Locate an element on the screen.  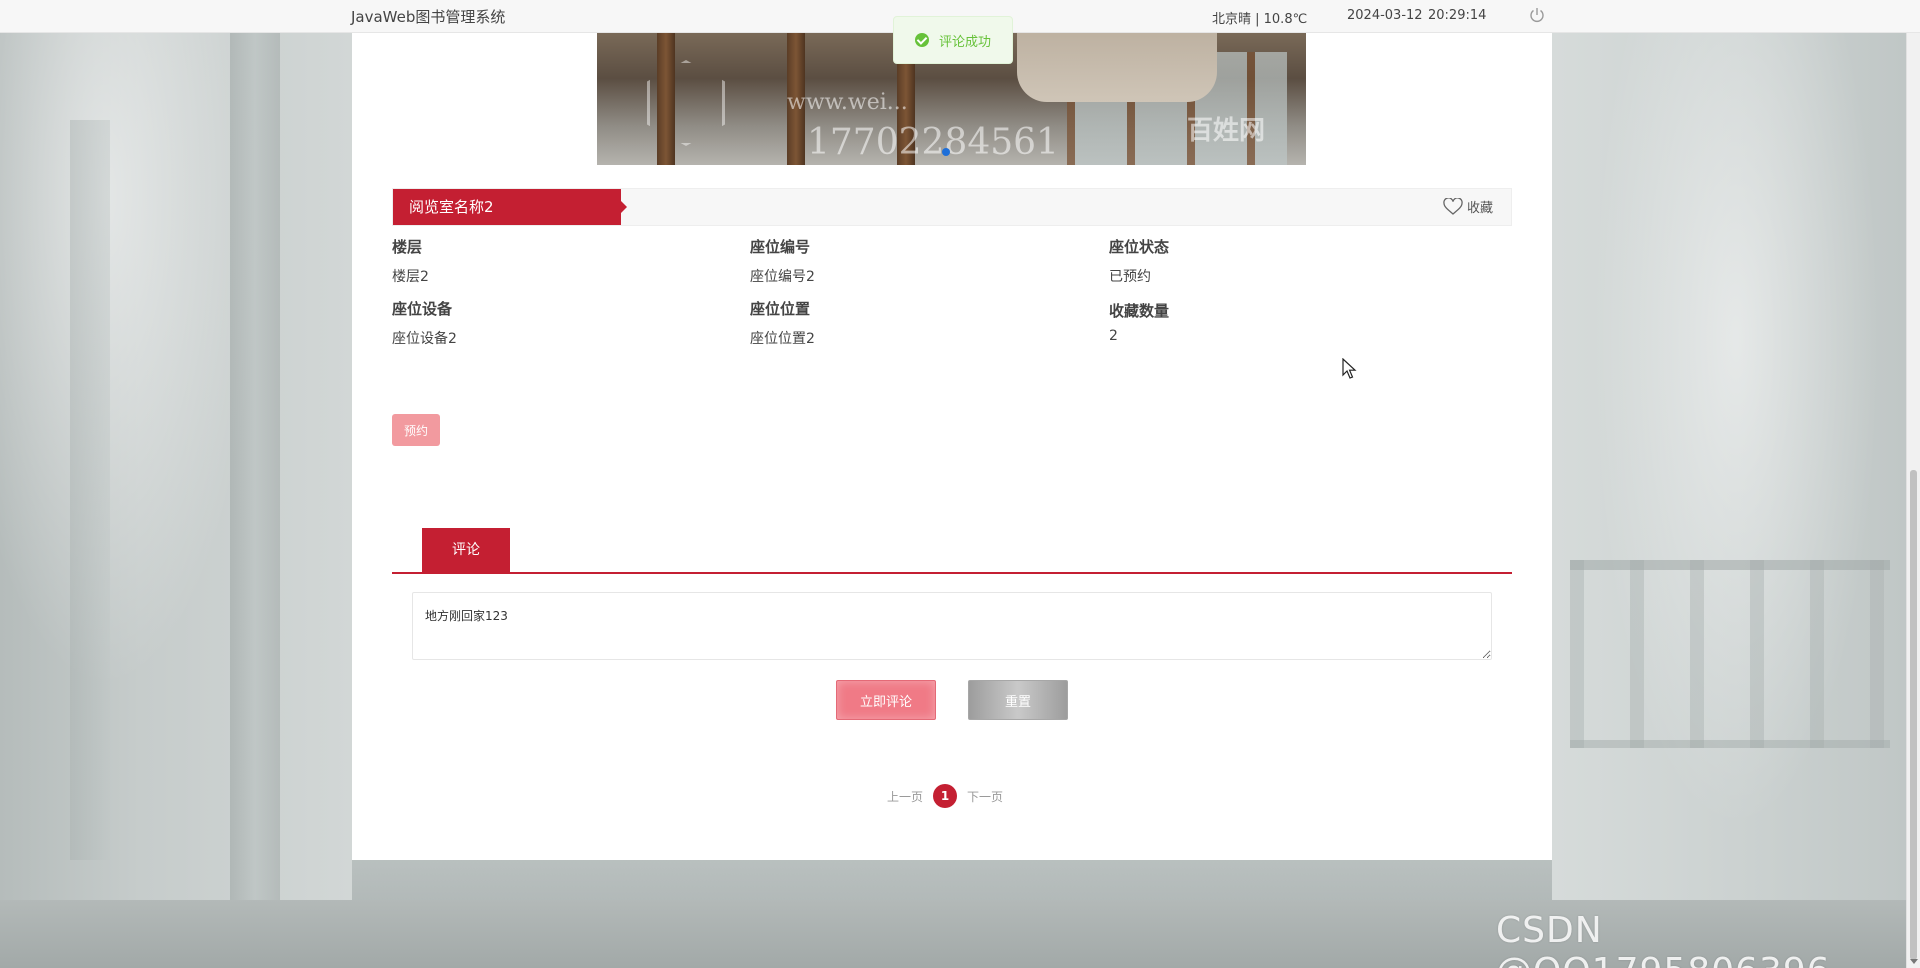
prev-page-link: 上一页 is located at coordinates (905, 796).